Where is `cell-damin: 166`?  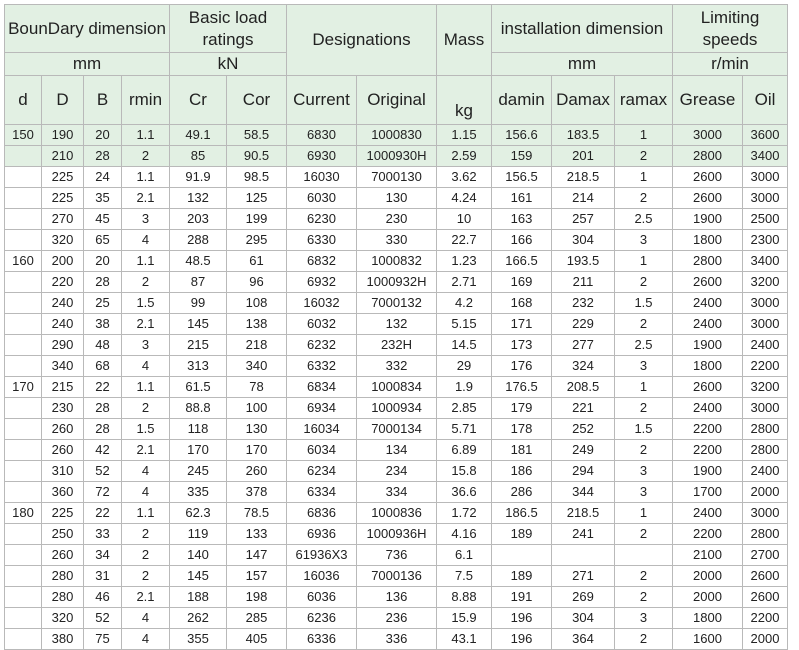 cell-damin: 166 is located at coordinates (521, 240).